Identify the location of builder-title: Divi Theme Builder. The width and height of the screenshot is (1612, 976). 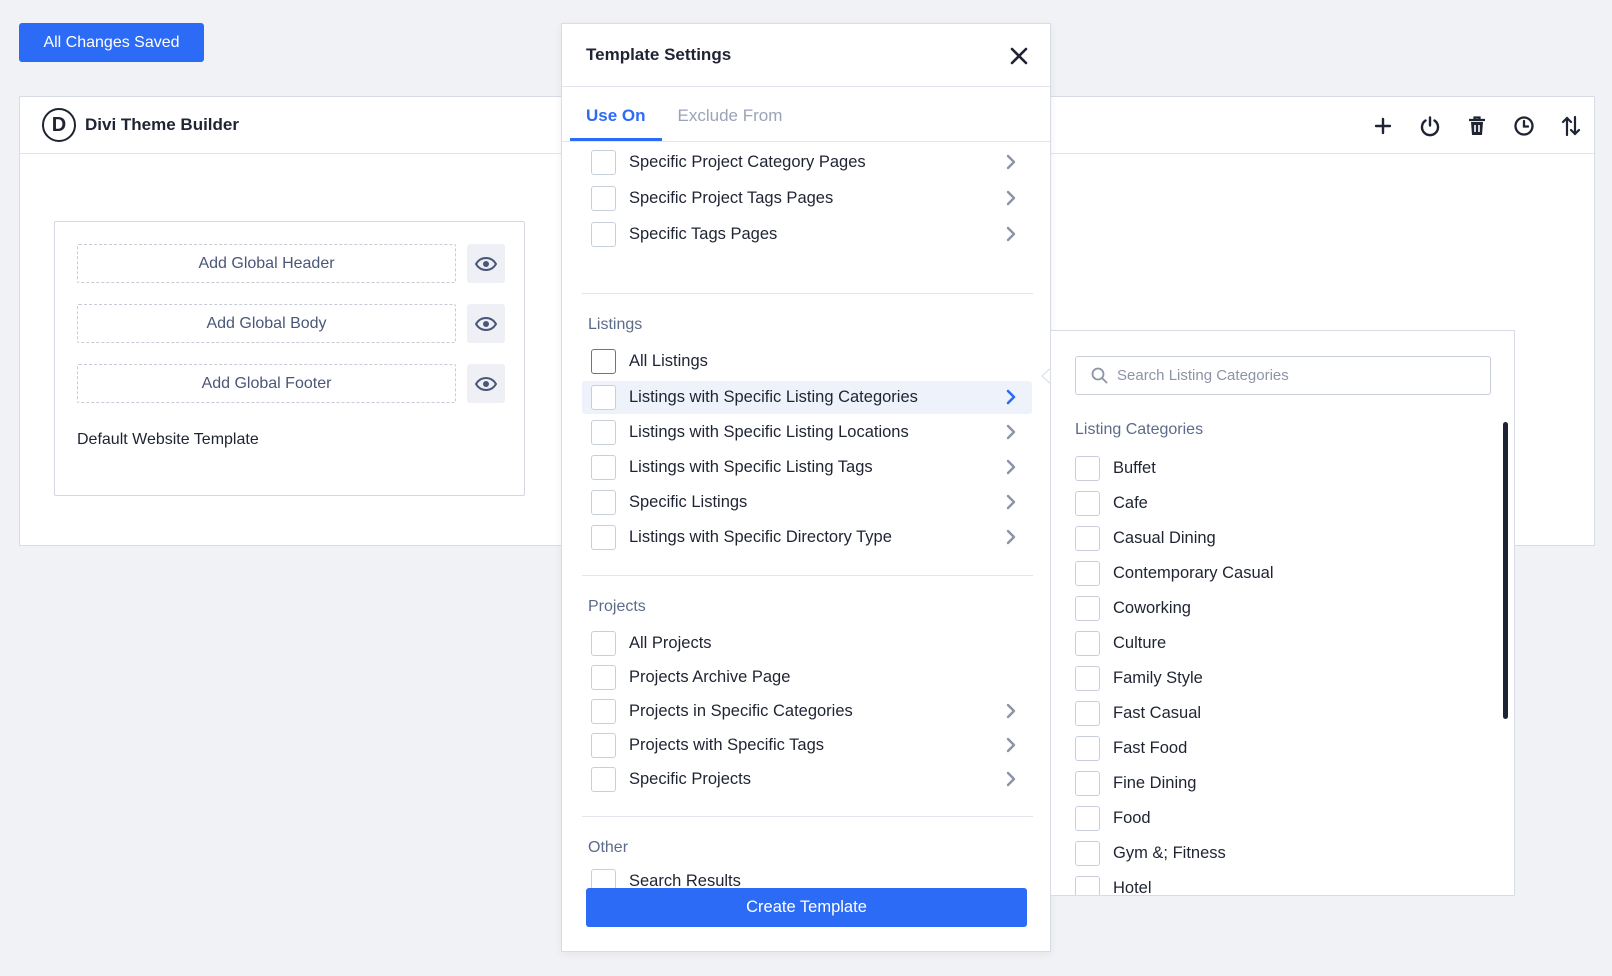
(162, 124).